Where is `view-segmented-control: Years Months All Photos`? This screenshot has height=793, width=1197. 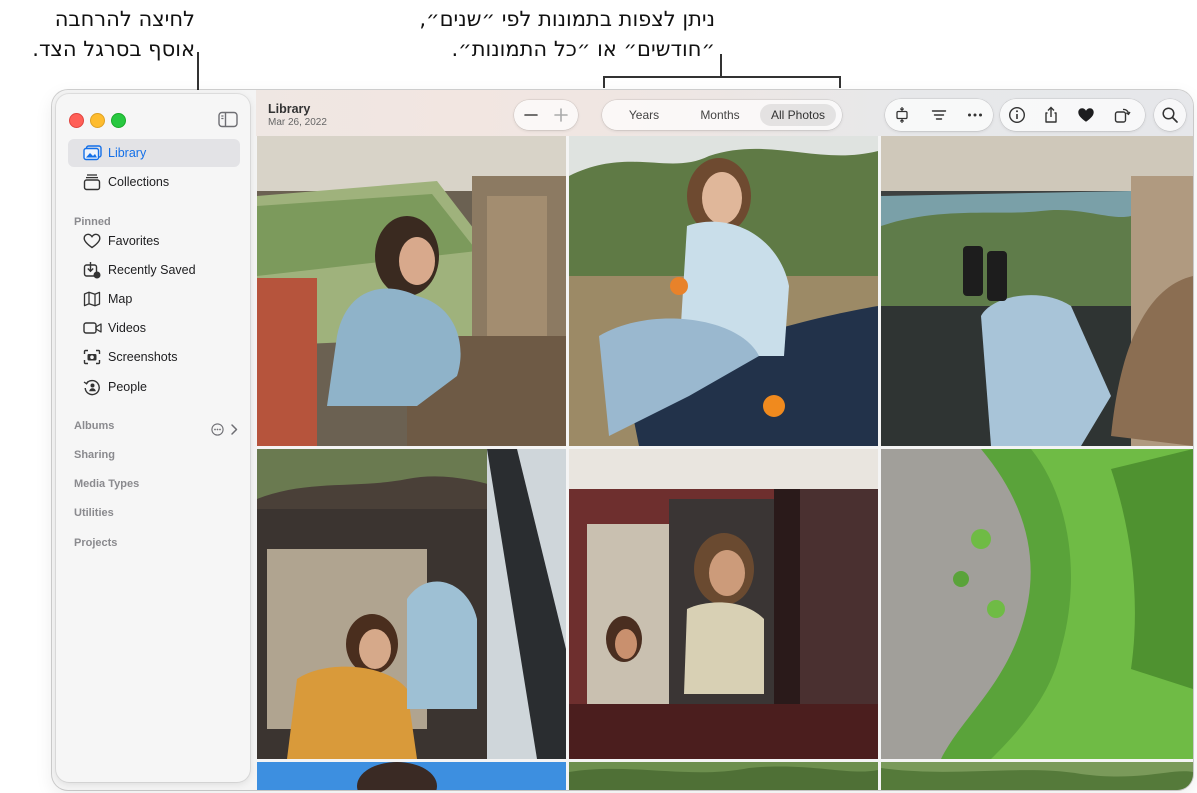
view-segmented-control: Years Months All Photos is located at coordinates (722, 115).